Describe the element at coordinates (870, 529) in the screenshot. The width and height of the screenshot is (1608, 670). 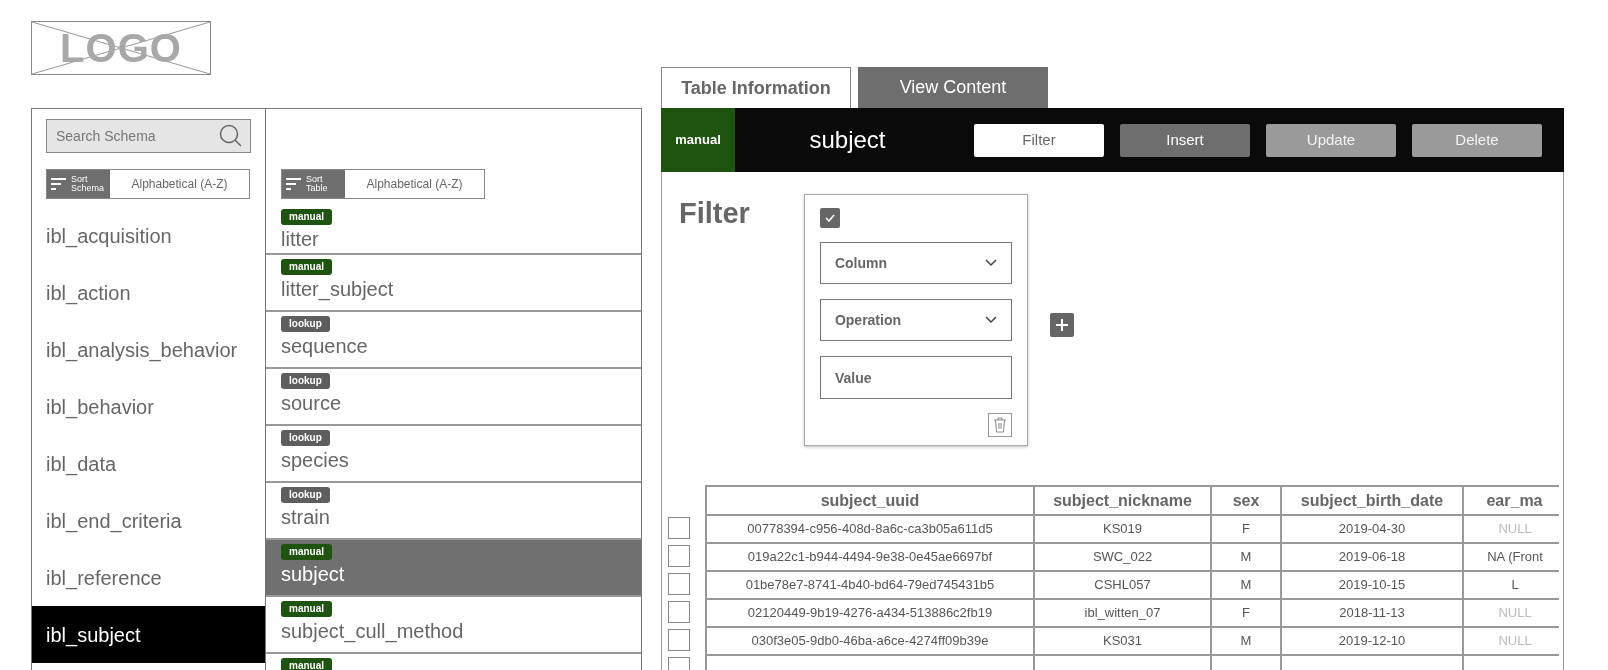
I see `table-cell: 00778394-c956-408d-8a6c-ca3b05a611d5` at that location.